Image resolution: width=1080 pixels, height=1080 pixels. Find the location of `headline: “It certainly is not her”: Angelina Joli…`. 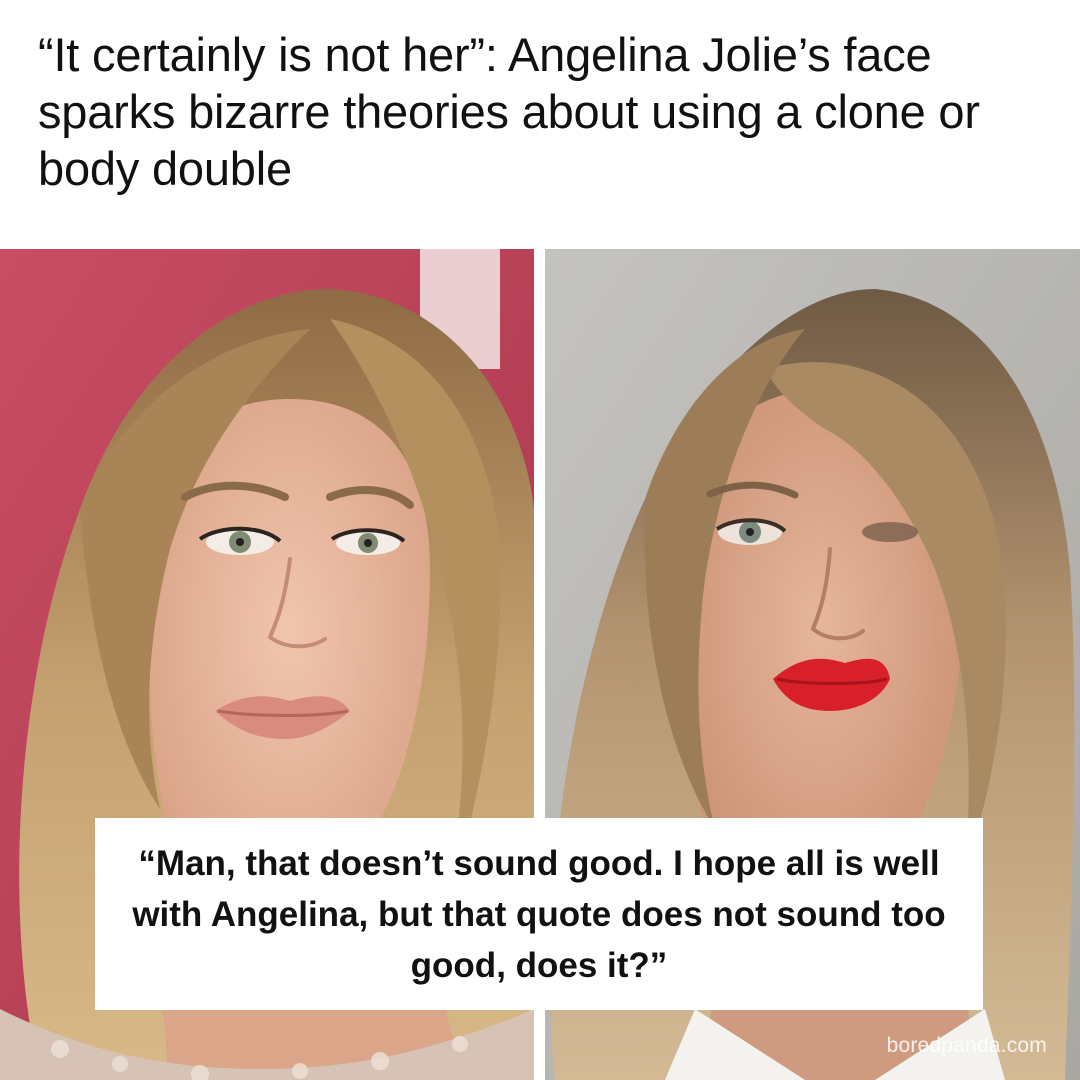

headline: “It certainly is not her”: Angelina Joli… is located at coordinates (509, 111).